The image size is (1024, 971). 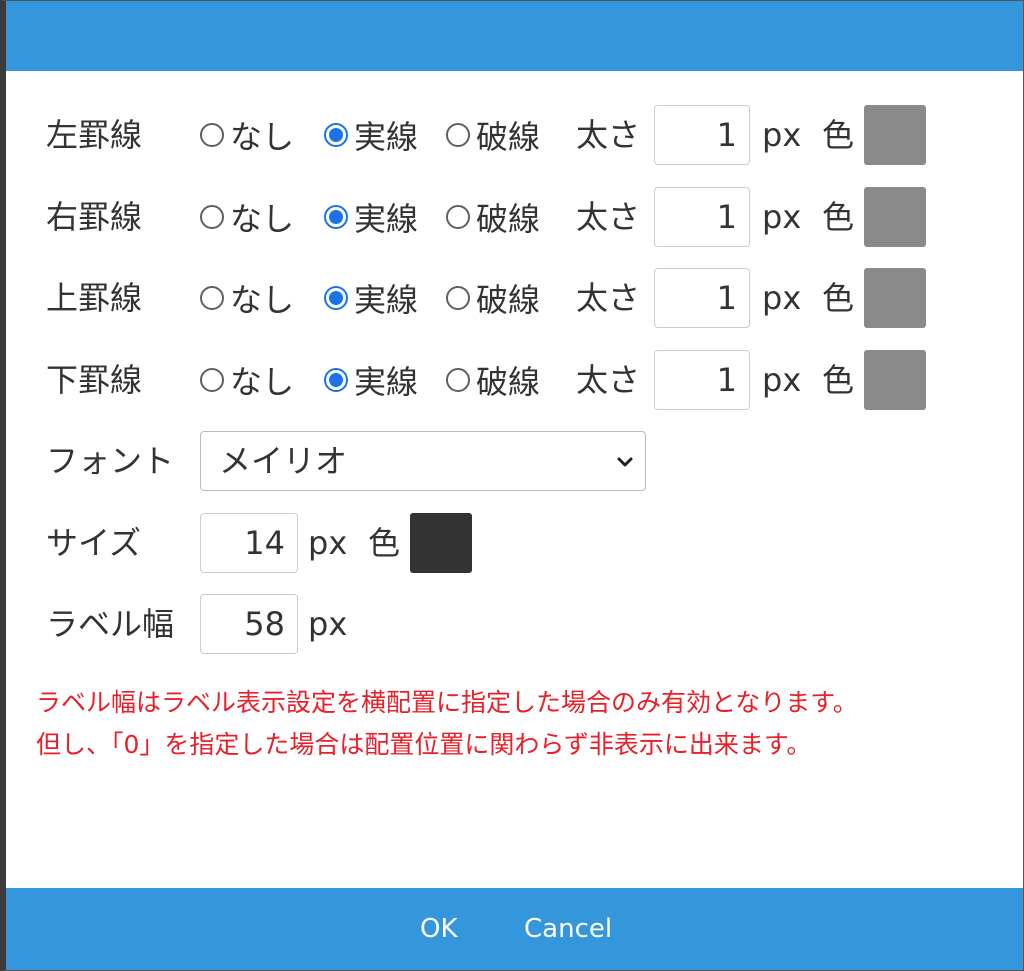 I want to click on left-border-label: 左罫線, so click(x=94, y=135).